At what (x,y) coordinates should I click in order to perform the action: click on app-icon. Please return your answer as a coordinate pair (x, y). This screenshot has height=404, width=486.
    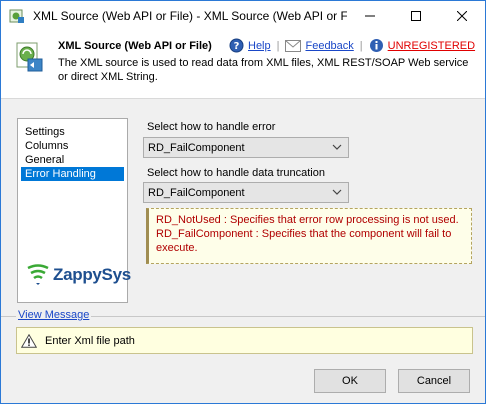
    Looking at the image, I should click on (16, 16).